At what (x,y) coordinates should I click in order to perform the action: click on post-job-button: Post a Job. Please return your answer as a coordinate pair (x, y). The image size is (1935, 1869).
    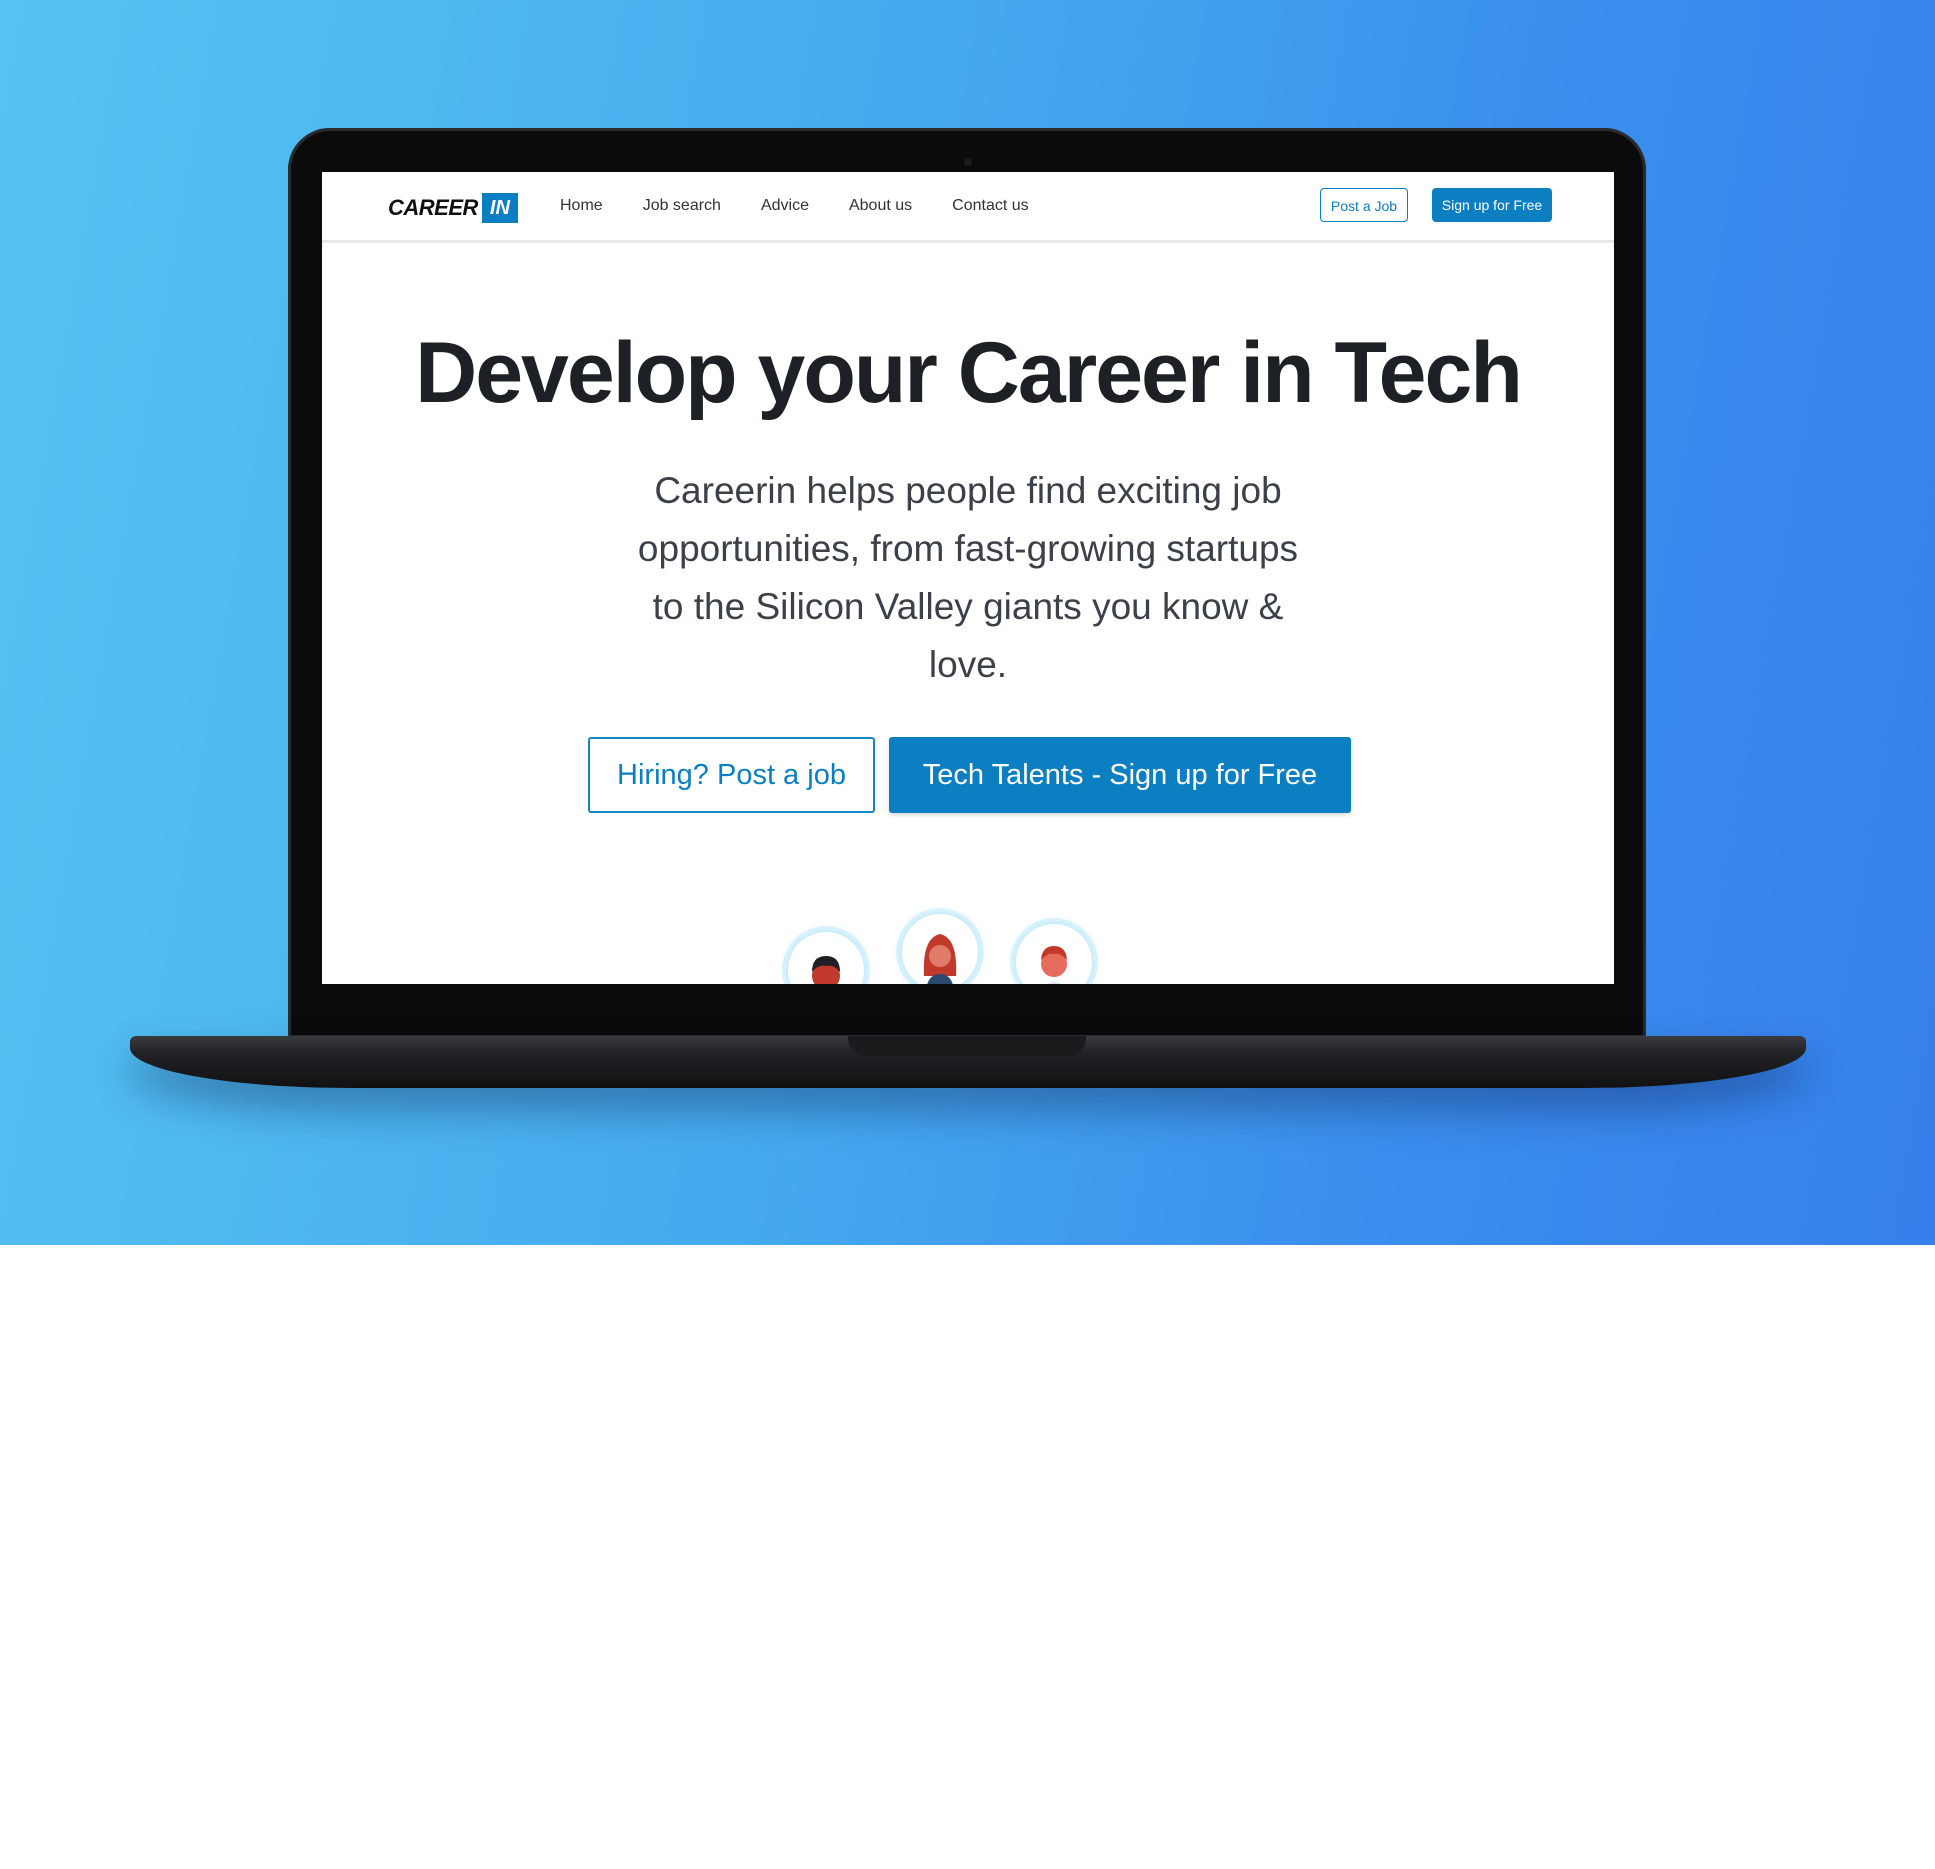
    Looking at the image, I should click on (1364, 205).